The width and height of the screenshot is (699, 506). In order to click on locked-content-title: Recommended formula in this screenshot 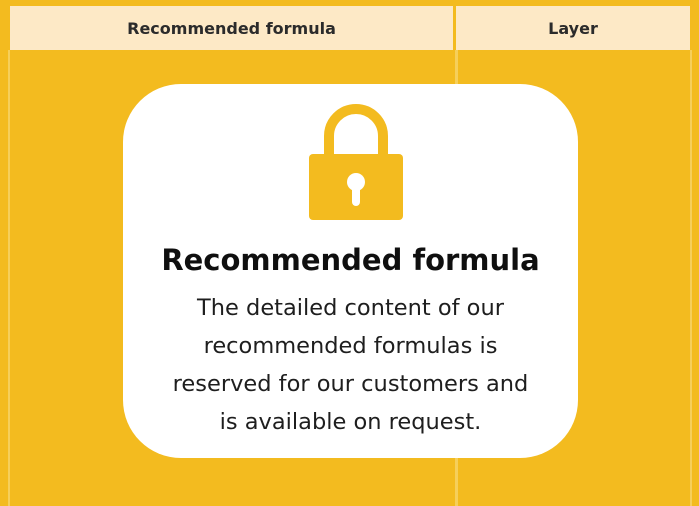, I will do `click(350, 260)`.